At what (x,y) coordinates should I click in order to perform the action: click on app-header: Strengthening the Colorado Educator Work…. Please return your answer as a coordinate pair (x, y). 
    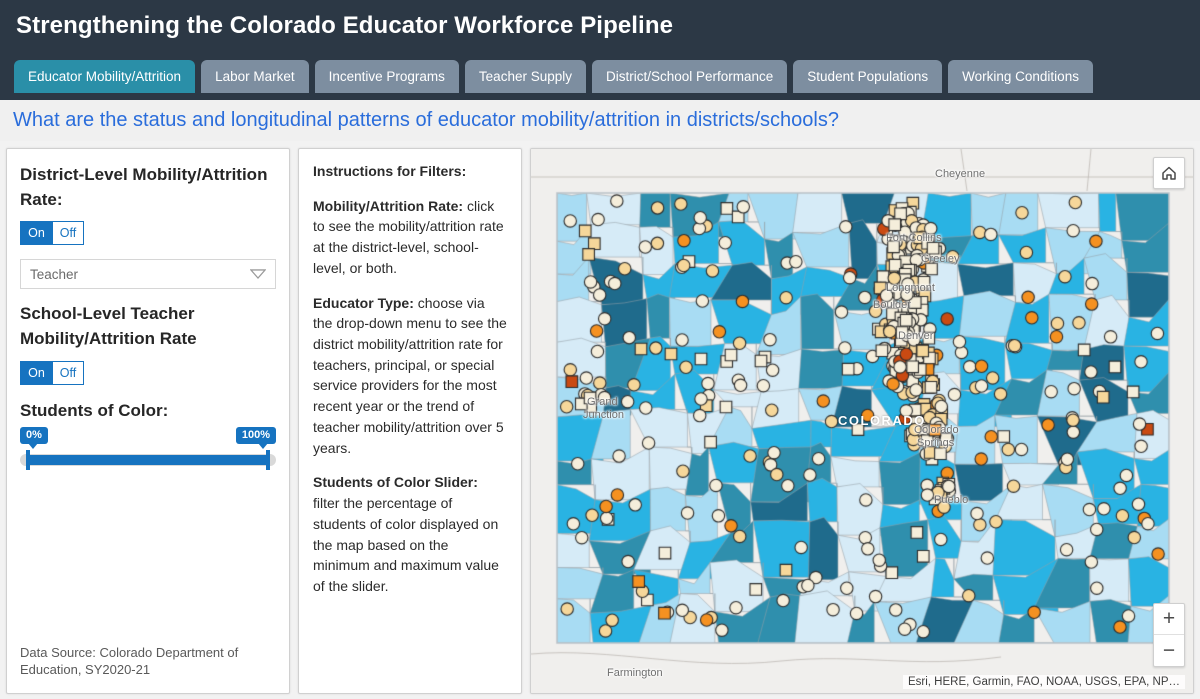
    Looking at the image, I should click on (600, 50).